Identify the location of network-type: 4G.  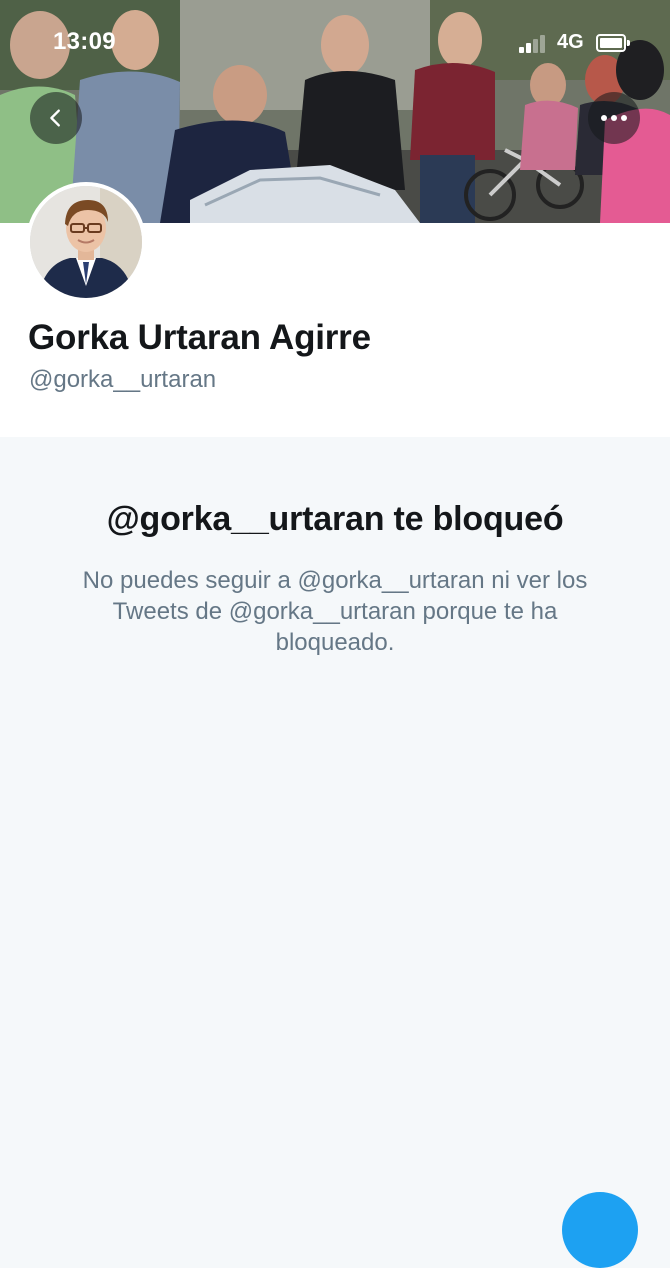
(570, 42).